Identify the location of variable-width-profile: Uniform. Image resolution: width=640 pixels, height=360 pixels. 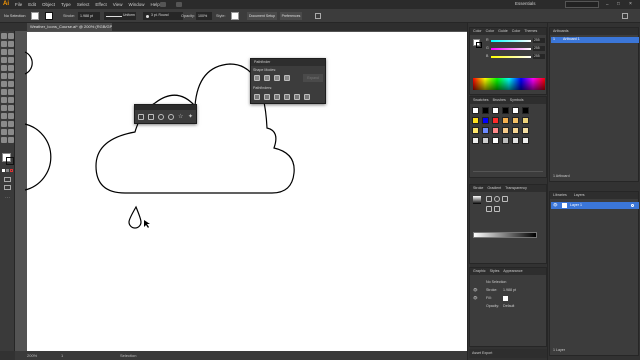
(120, 16).